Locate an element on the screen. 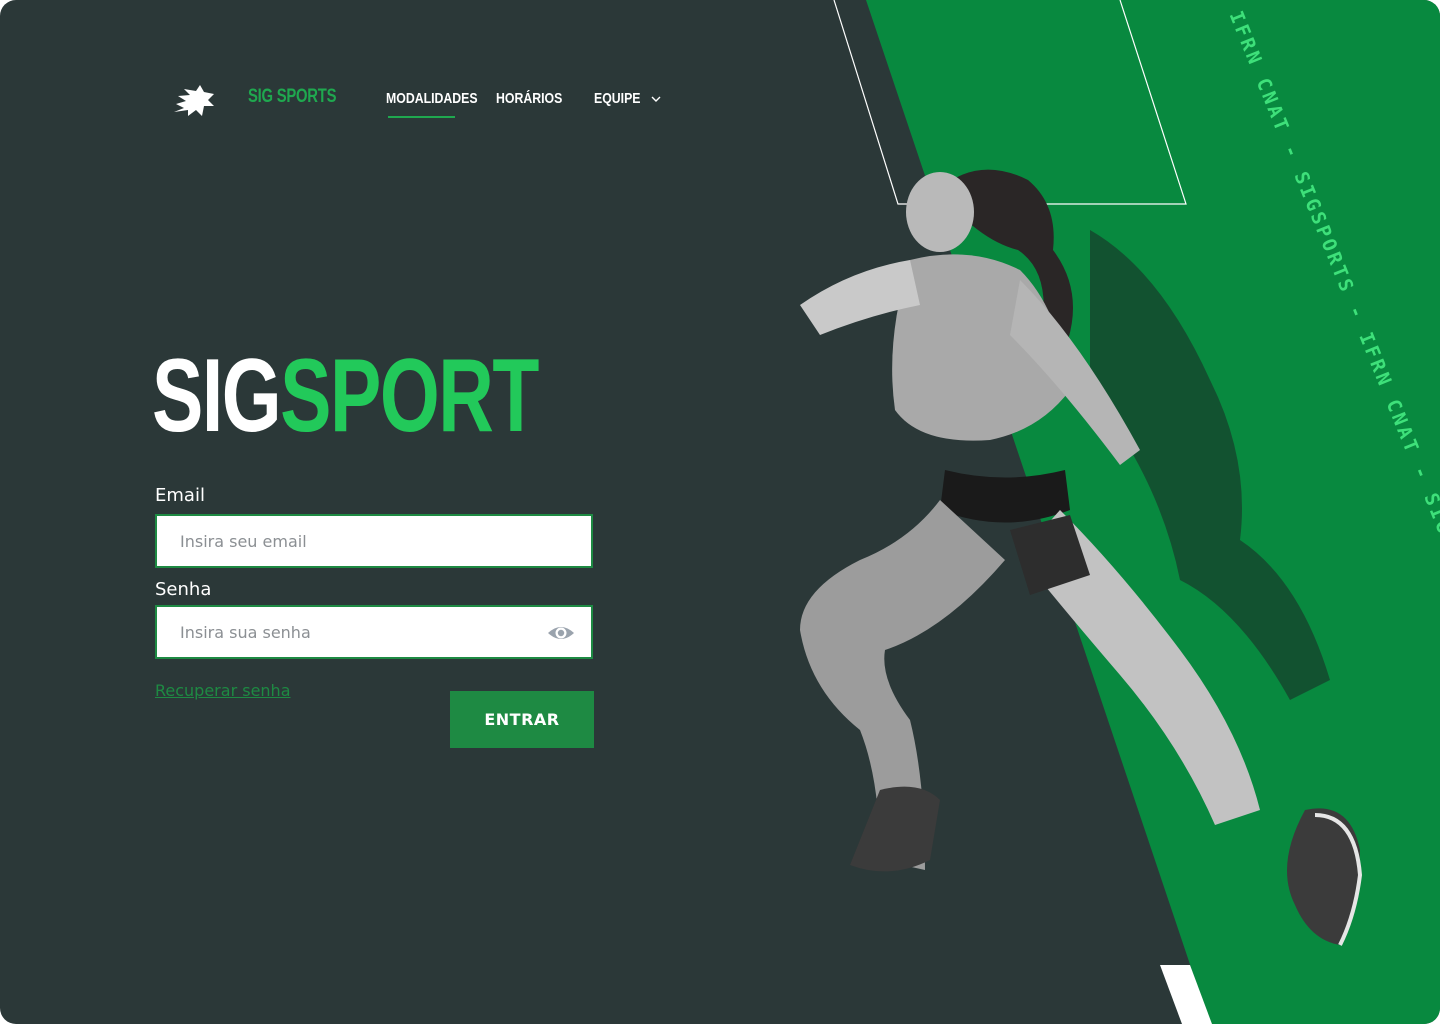 This screenshot has height=1024, width=1440. hero-title-white: SIG is located at coordinates (217, 396).